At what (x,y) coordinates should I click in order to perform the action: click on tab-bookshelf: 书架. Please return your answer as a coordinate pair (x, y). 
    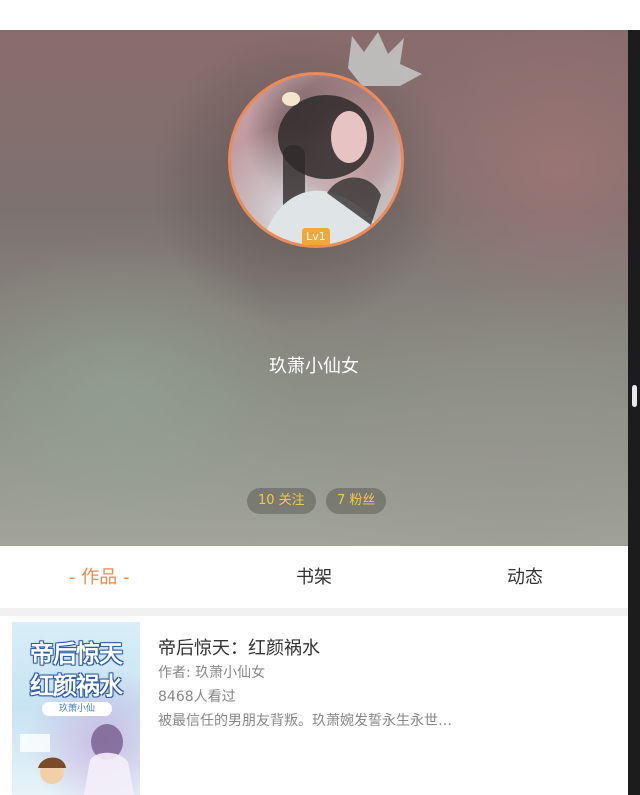
    Looking at the image, I should click on (314, 577).